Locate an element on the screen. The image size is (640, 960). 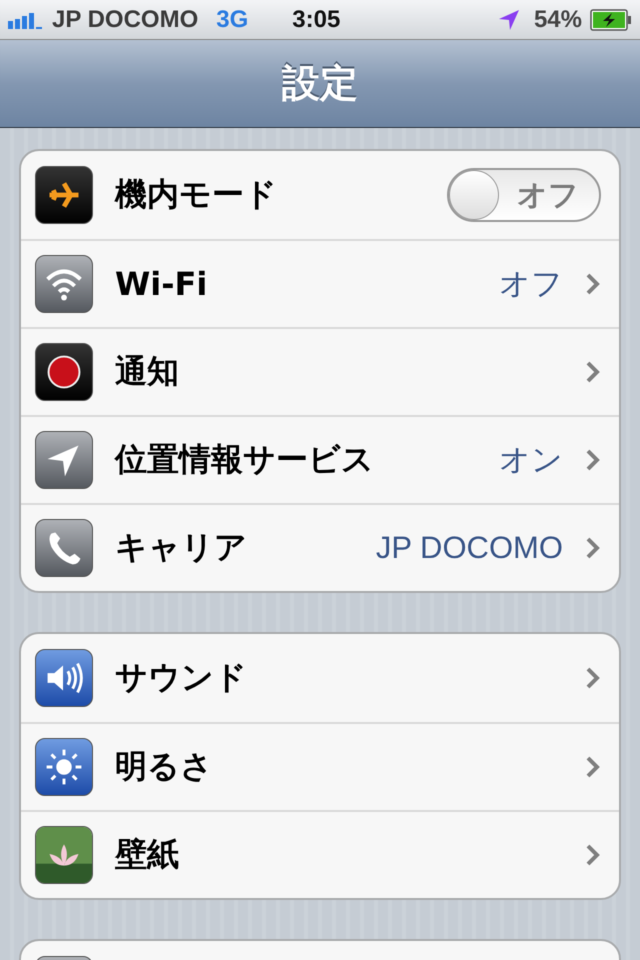
wifi-icon is located at coordinates (64, 284).